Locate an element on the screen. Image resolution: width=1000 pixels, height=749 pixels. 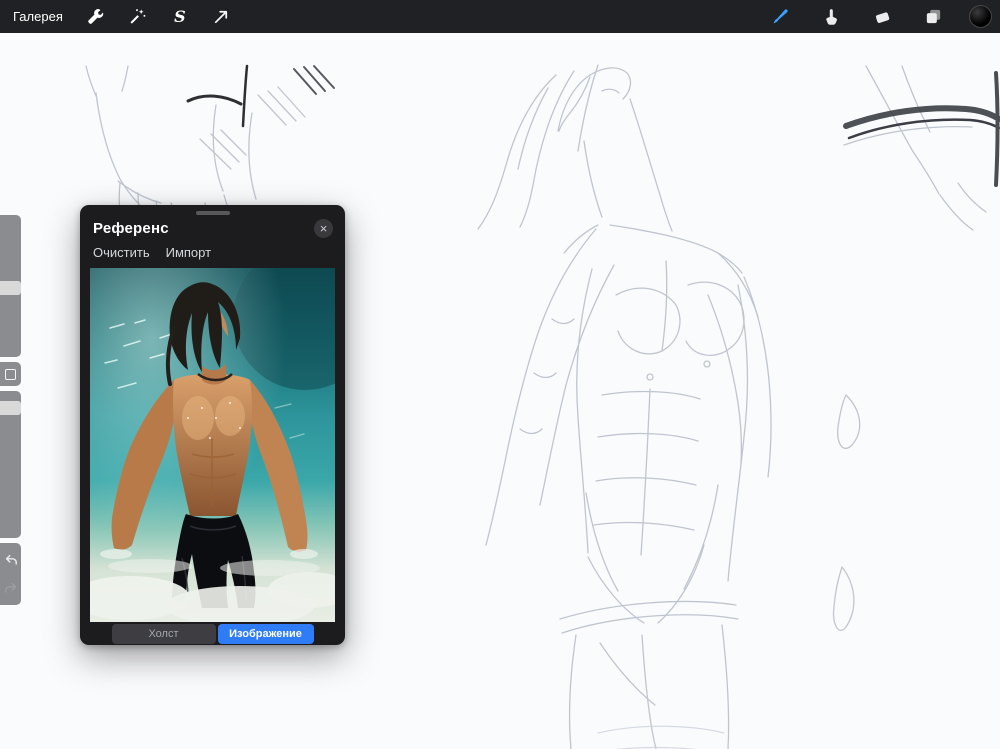
selection-glyph: S is located at coordinates (180, 16).